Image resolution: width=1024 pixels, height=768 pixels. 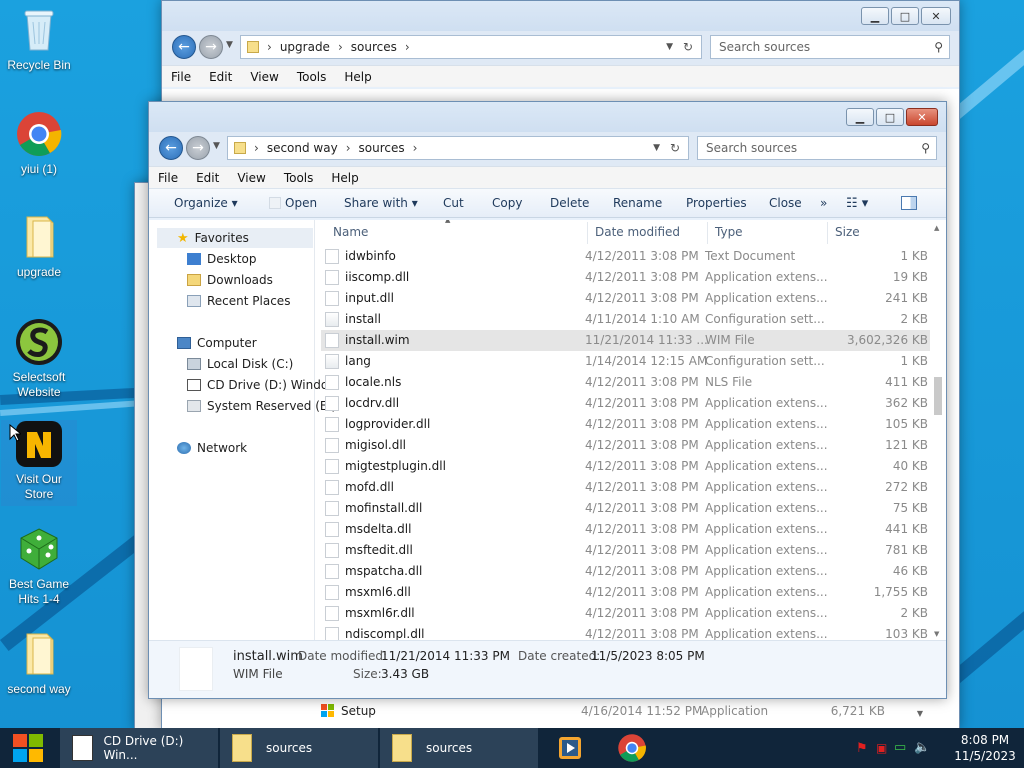 I want to click on breadcrumb-sources: sources, so click(x=374, y=47).